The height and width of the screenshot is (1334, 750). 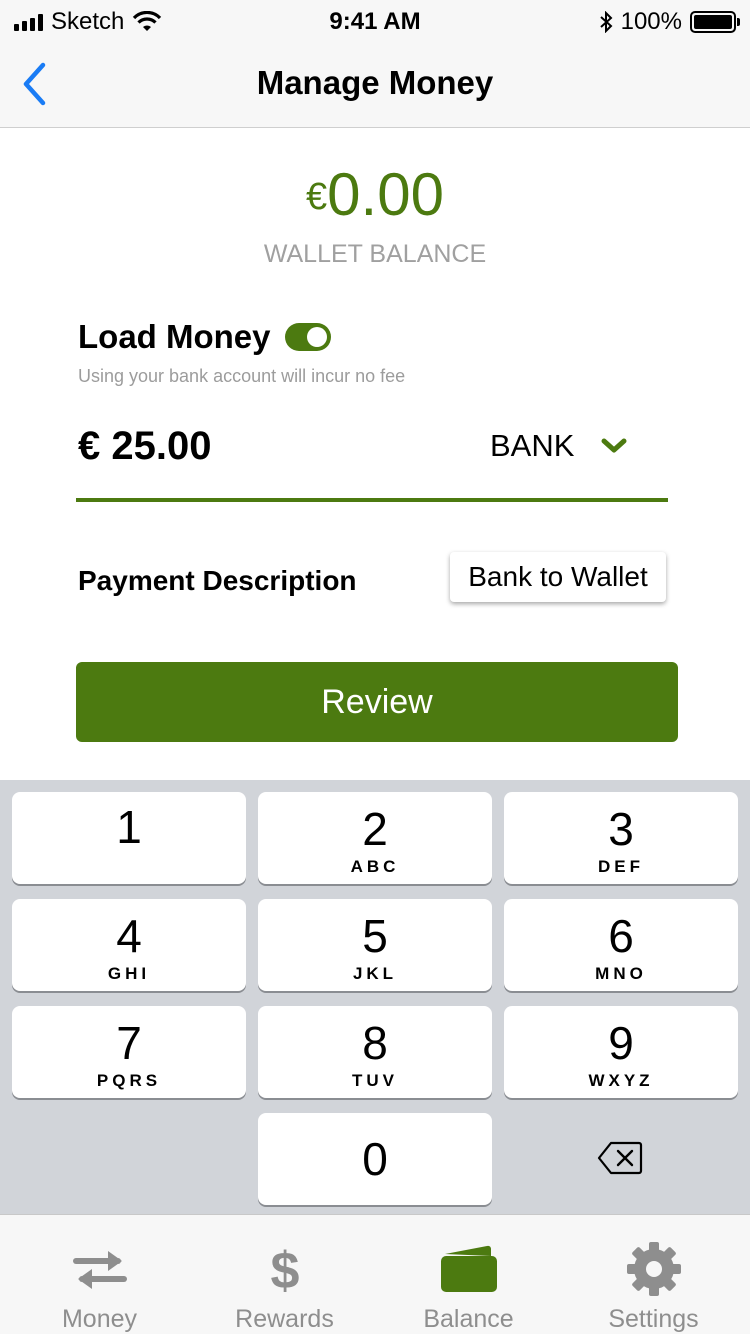 I want to click on key-digit: 0, so click(x=375, y=1159).